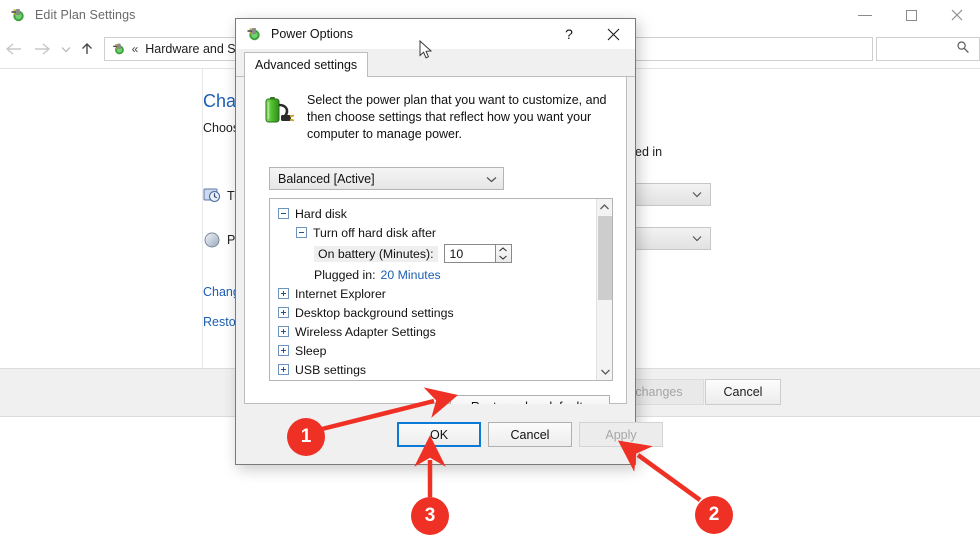 The image size is (980, 559). I want to click on dialog-titlebar: Power Options ?, so click(435, 34).